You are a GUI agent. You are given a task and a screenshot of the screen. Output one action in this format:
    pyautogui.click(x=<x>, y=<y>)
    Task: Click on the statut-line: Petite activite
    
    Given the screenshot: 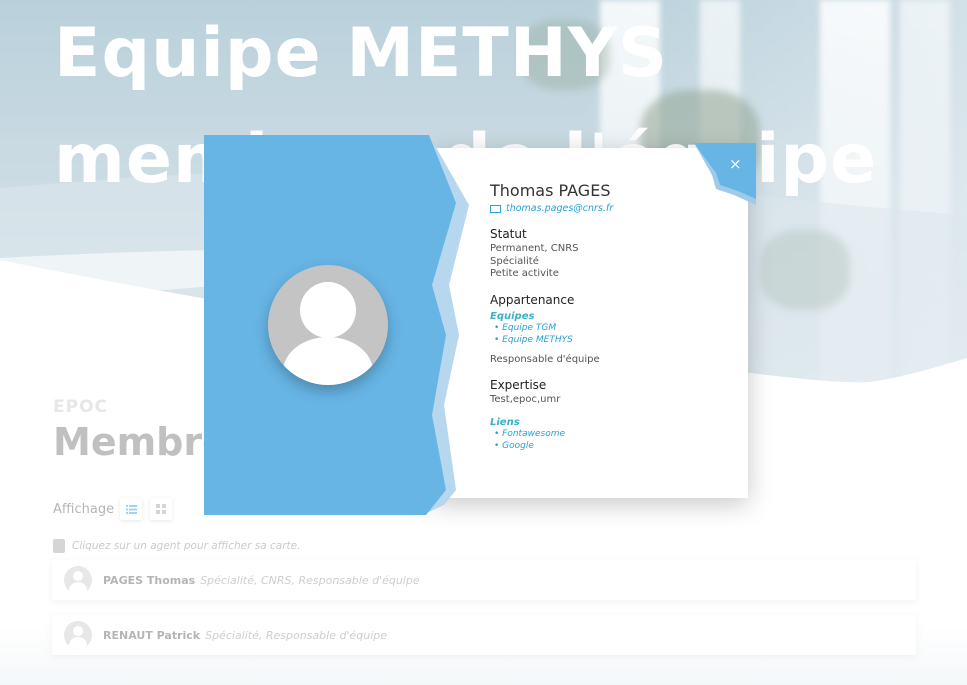 What is the action you would take?
    pyautogui.click(x=524, y=273)
    